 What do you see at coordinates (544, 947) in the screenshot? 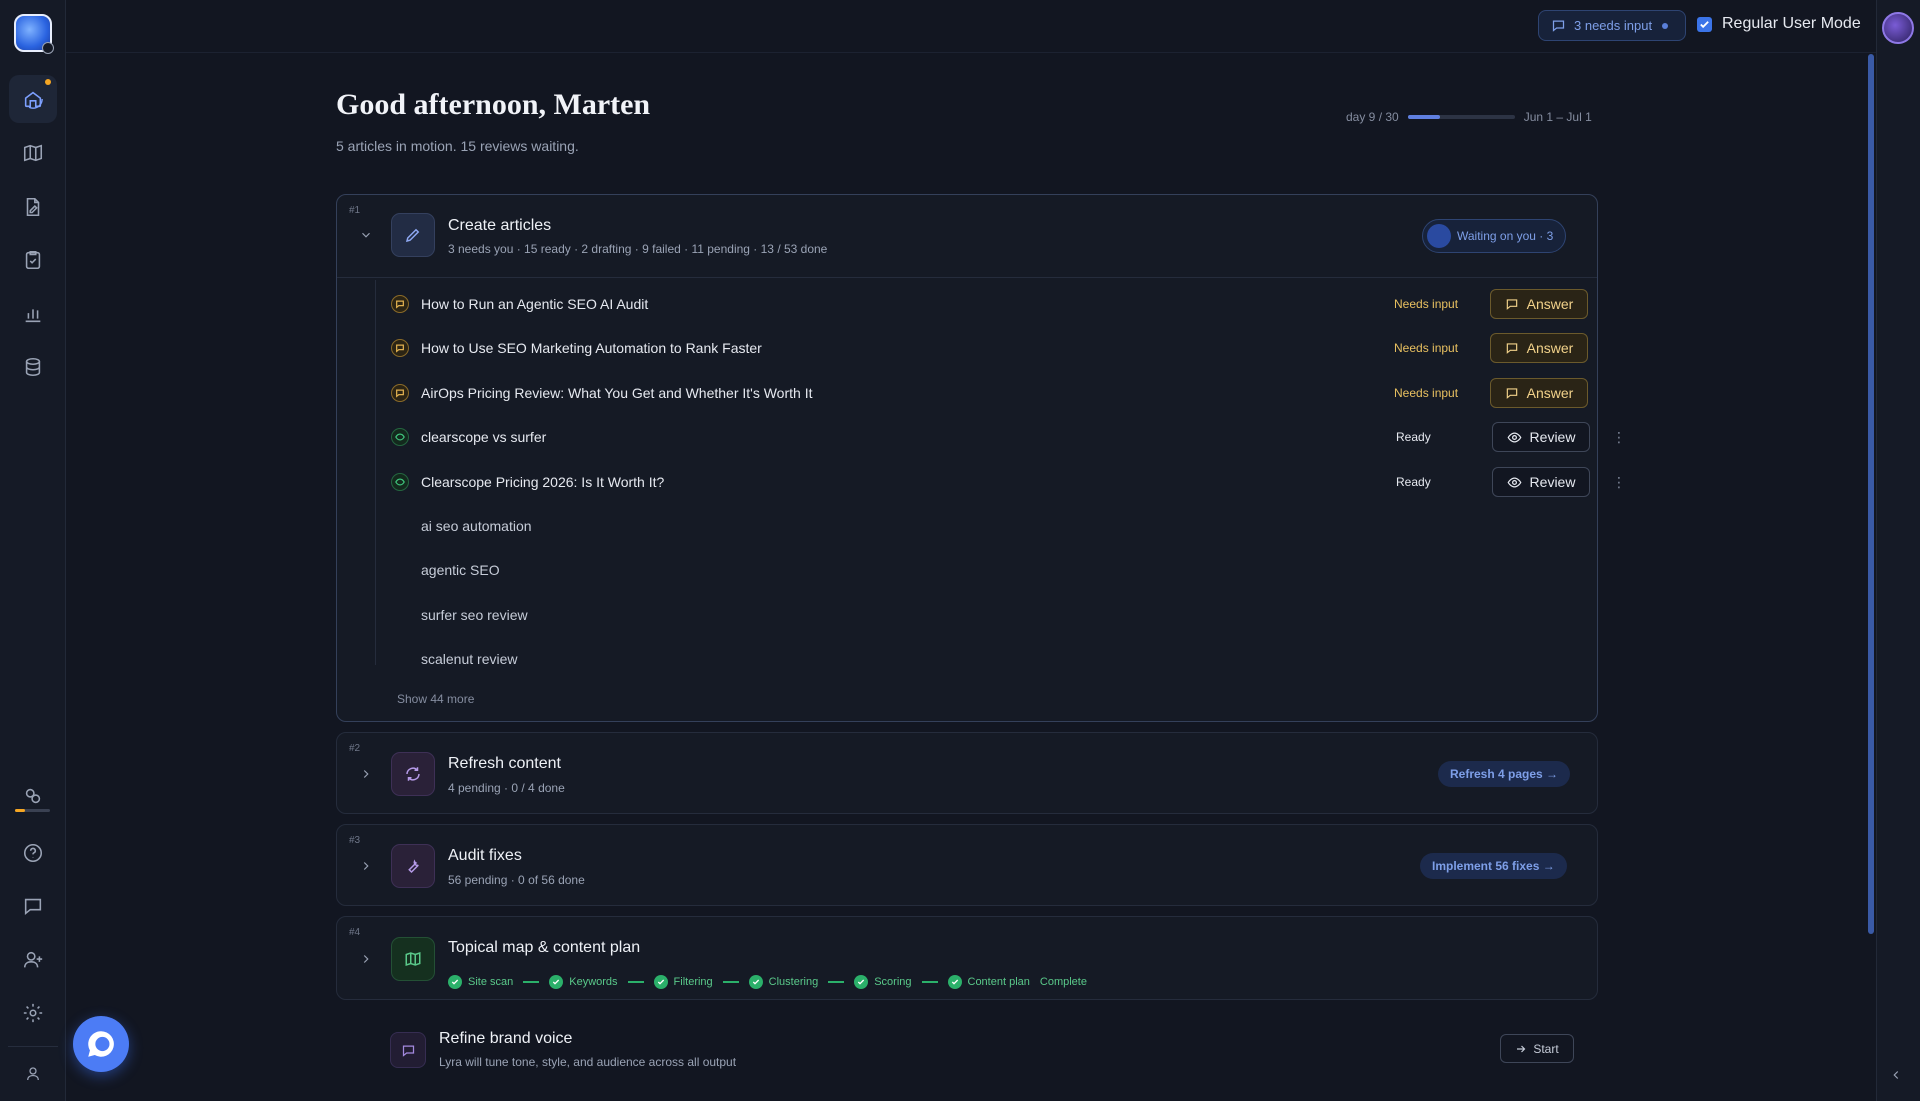
I see `card-title: Topical map & content plan` at bounding box center [544, 947].